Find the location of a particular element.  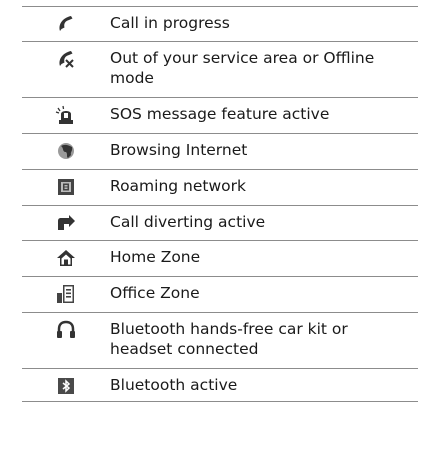

roaming-icon is located at coordinates (66, 187).